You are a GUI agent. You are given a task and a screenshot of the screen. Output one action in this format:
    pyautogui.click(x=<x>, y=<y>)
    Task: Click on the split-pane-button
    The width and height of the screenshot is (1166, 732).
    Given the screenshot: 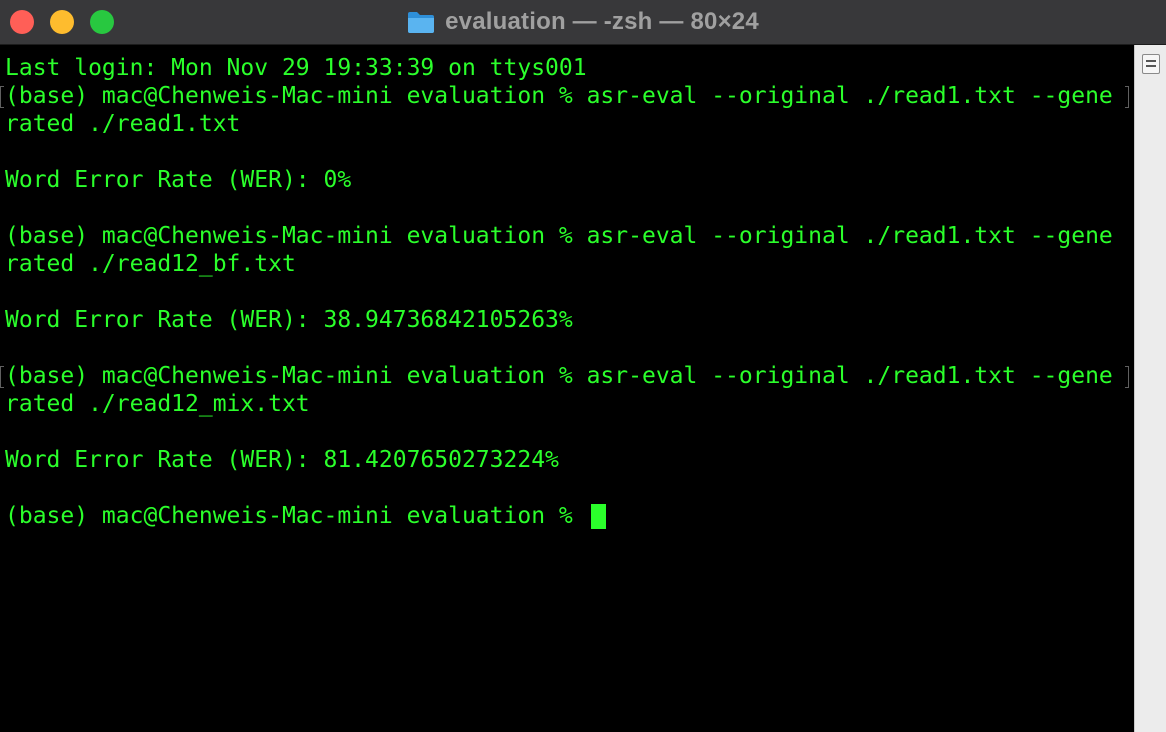 What is the action you would take?
    pyautogui.click(x=1151, y=64)
    